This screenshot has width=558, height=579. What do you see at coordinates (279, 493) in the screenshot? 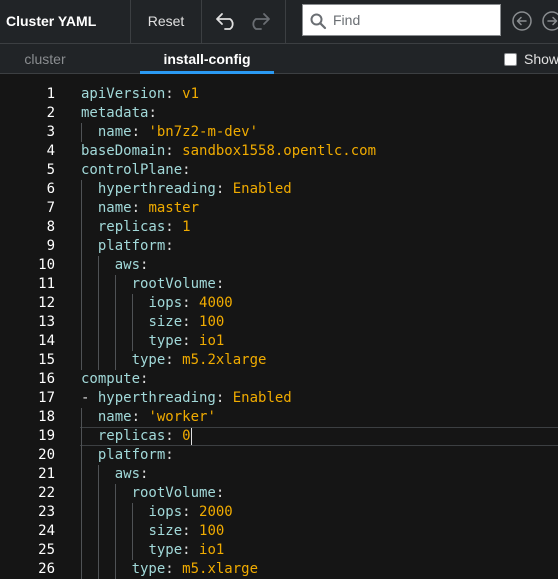
I see `code-line: 22 rootVolume:` at bounding box center [279, 493].